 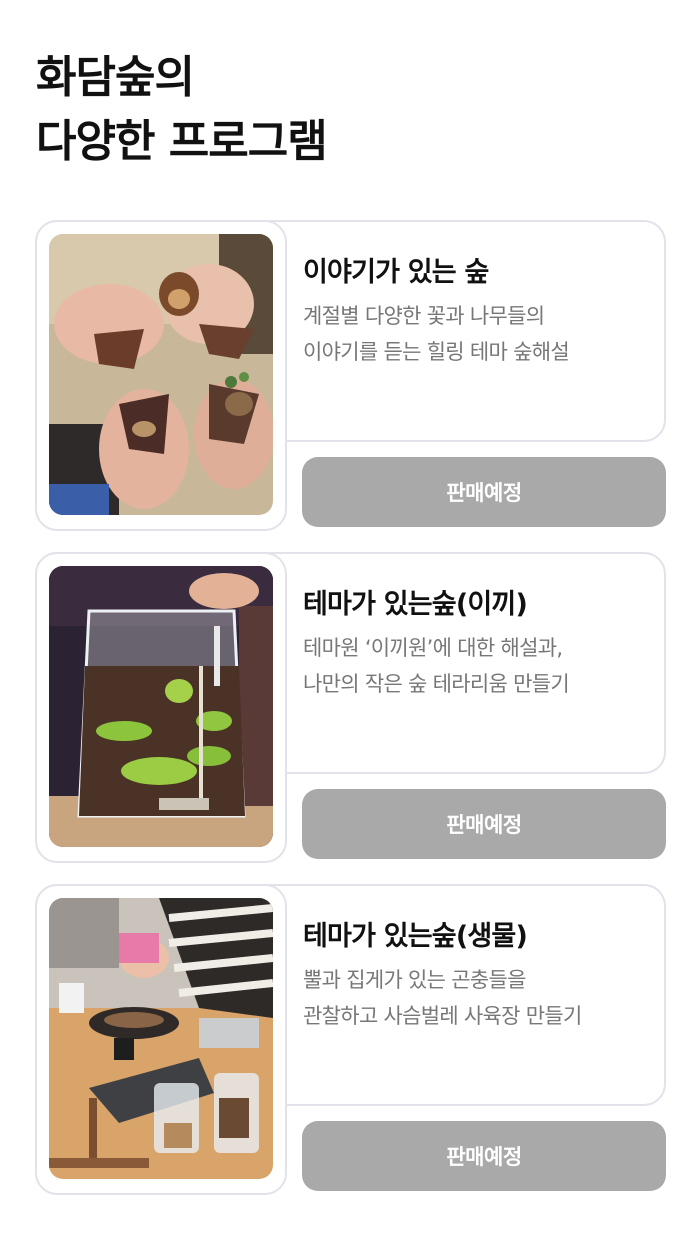 I want to click on program-description: 뿔과 집게가 있는 곤충들을 관찰하고 사슴벌레 사육장 만들기, so click(x=478, y=998).